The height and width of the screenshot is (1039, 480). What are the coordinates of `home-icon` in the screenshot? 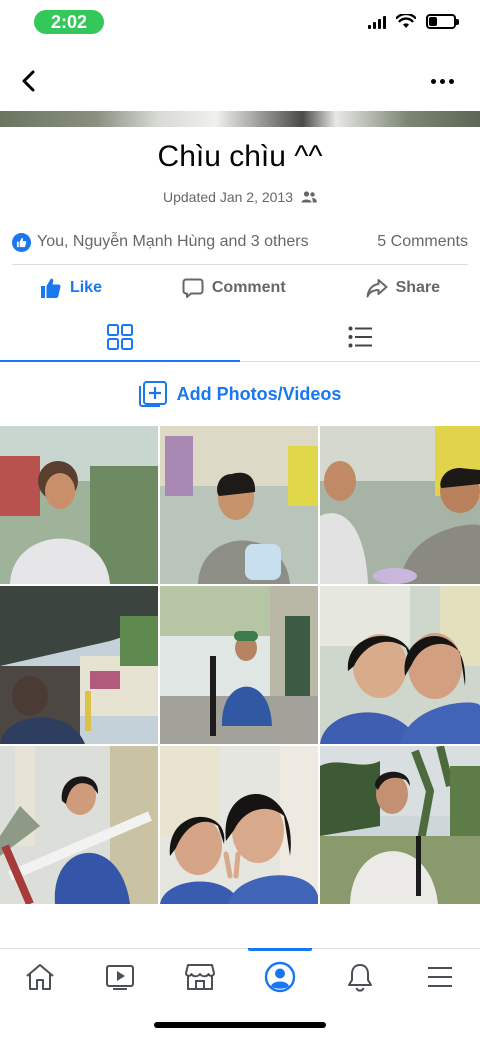 It's located at (40, 976).